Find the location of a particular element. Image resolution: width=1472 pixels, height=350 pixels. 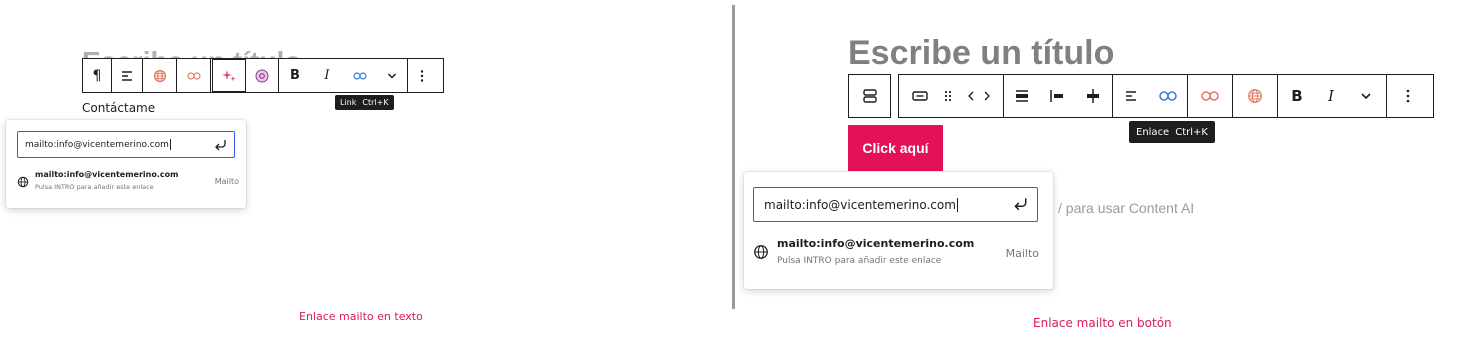

drag-handle is located at coordinates (948, 96).